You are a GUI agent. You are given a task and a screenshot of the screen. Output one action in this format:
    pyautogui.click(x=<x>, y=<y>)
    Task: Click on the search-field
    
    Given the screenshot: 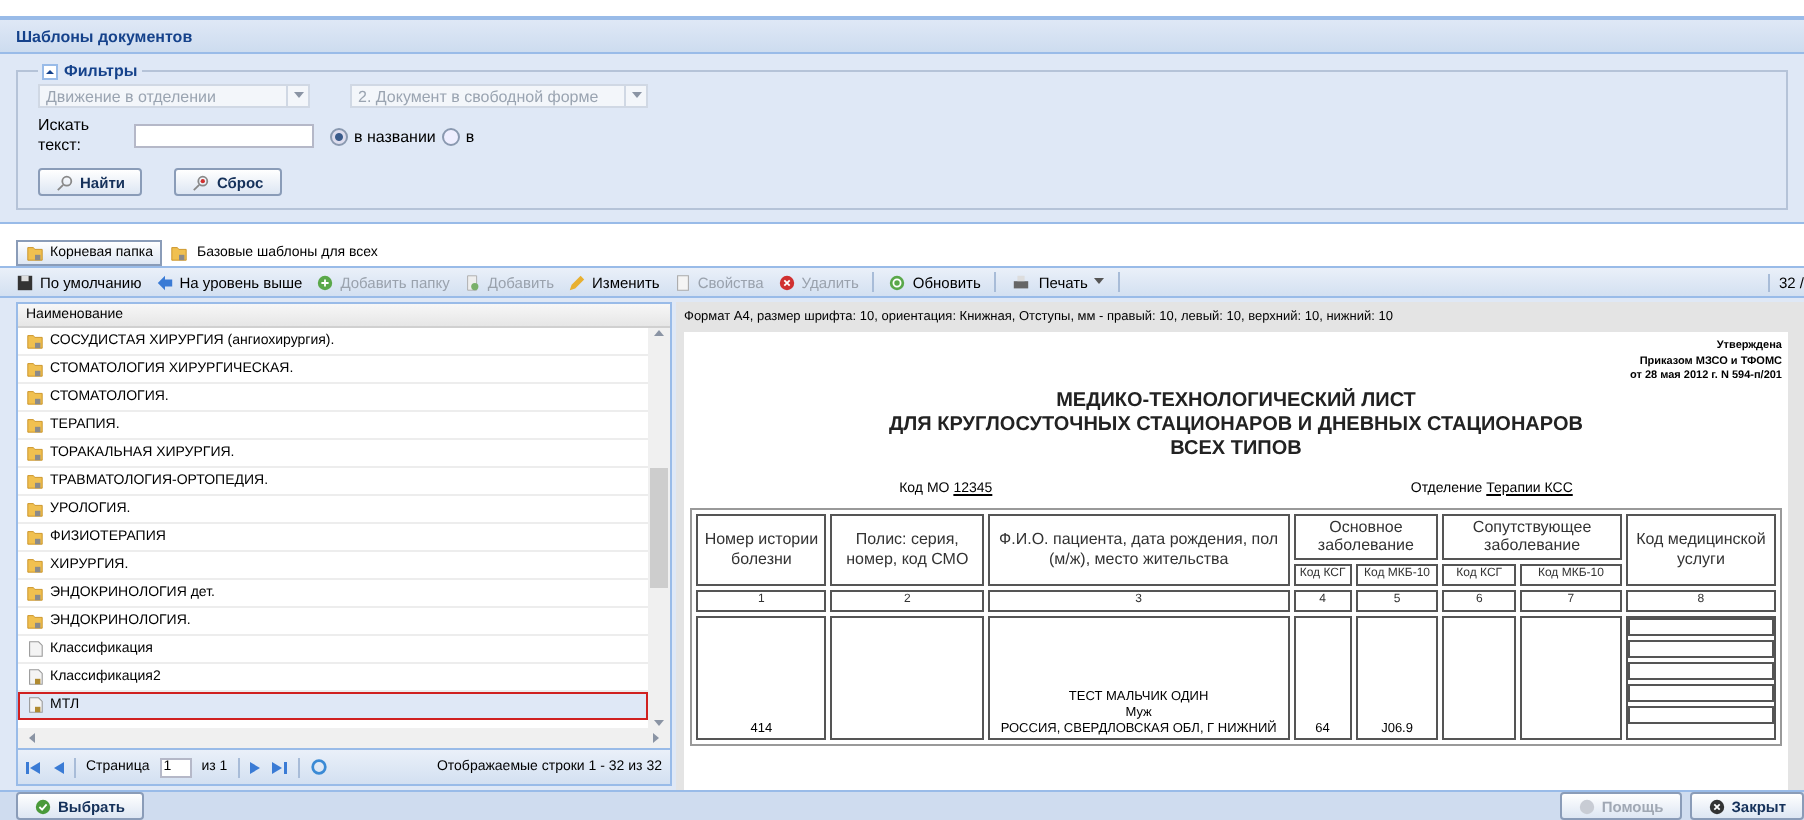 What is the action you would take?
    pyautogui.click(x=224, y=136)
    